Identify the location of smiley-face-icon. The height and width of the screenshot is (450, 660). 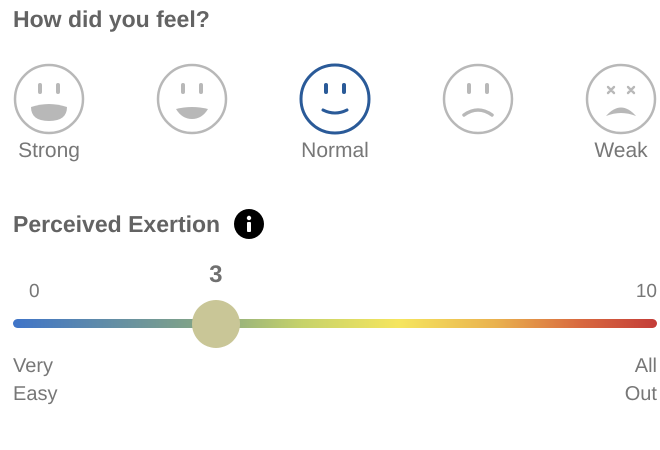
(335, 99).